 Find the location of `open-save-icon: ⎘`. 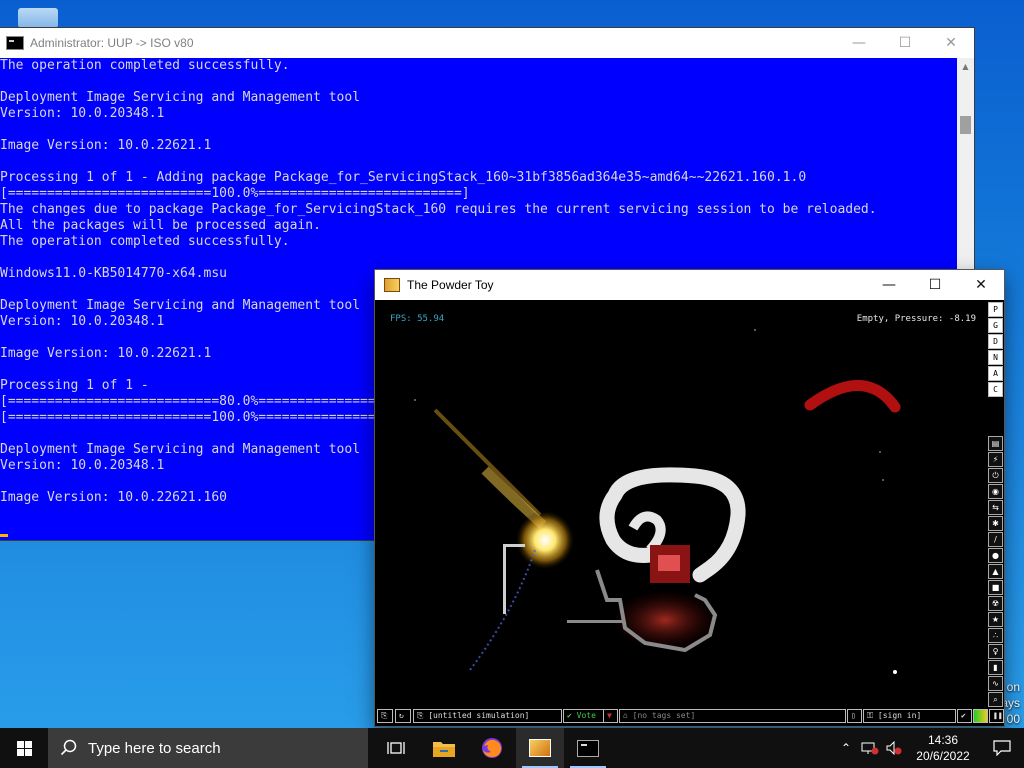

open-save-icon: ⎘ is located at coordinates (385, 716).